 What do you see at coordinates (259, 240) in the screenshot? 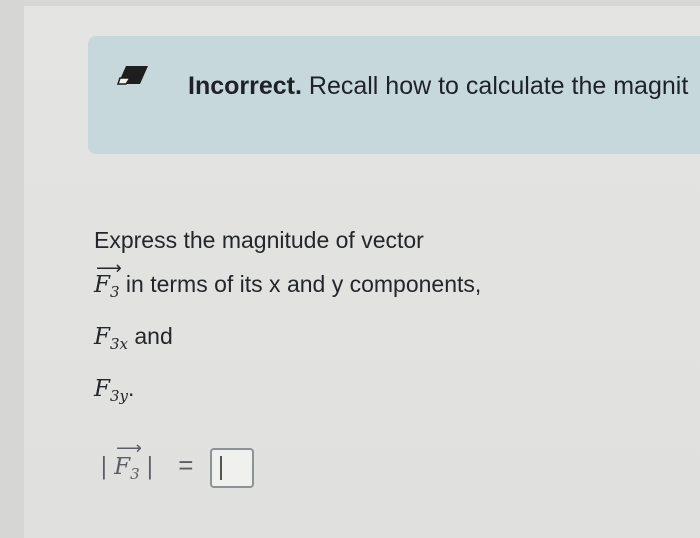
I see `question-line-1: Express the magnitude of vector` at bounding box center [259, 240].